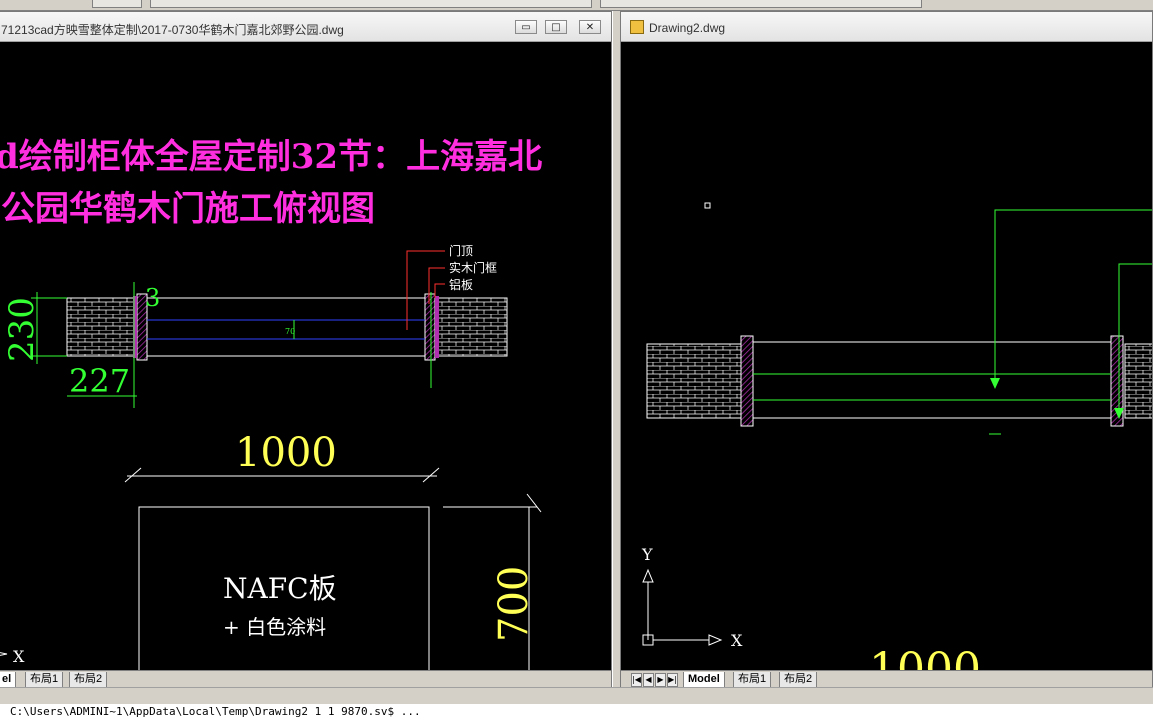 This screenshot has width=1153, height=720. What do you see at coordinates (556, 27) in the screenshot?
I see `restore-button: □` at bounding box center [556, 27].